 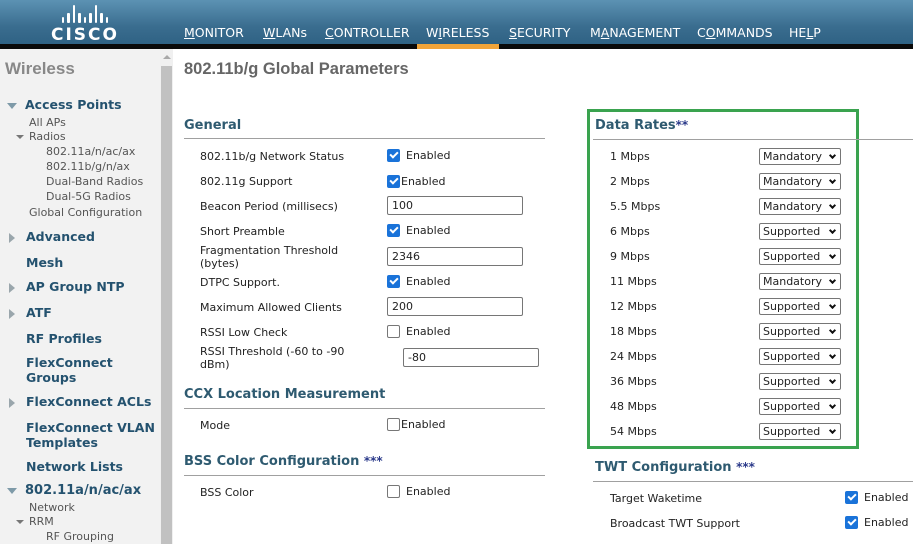 I want to click on section-title-bss-color: BSS Color Configuration ***, so click(x=283, y=461).